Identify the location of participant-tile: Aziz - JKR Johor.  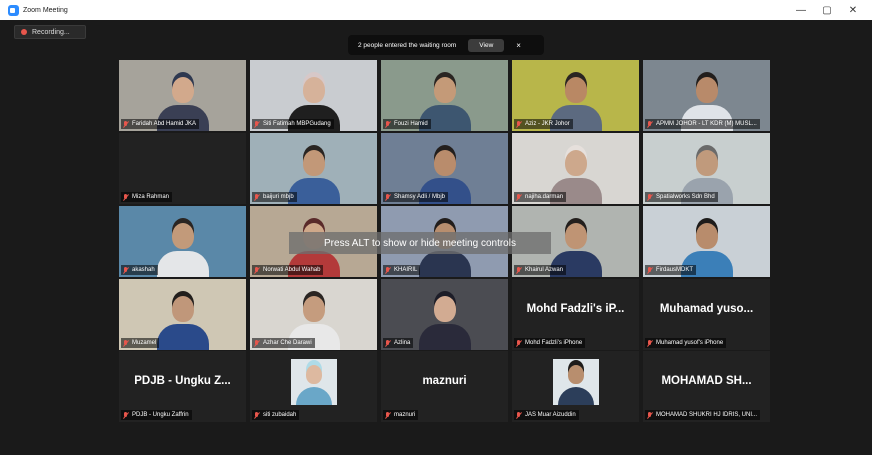
(575, 95).